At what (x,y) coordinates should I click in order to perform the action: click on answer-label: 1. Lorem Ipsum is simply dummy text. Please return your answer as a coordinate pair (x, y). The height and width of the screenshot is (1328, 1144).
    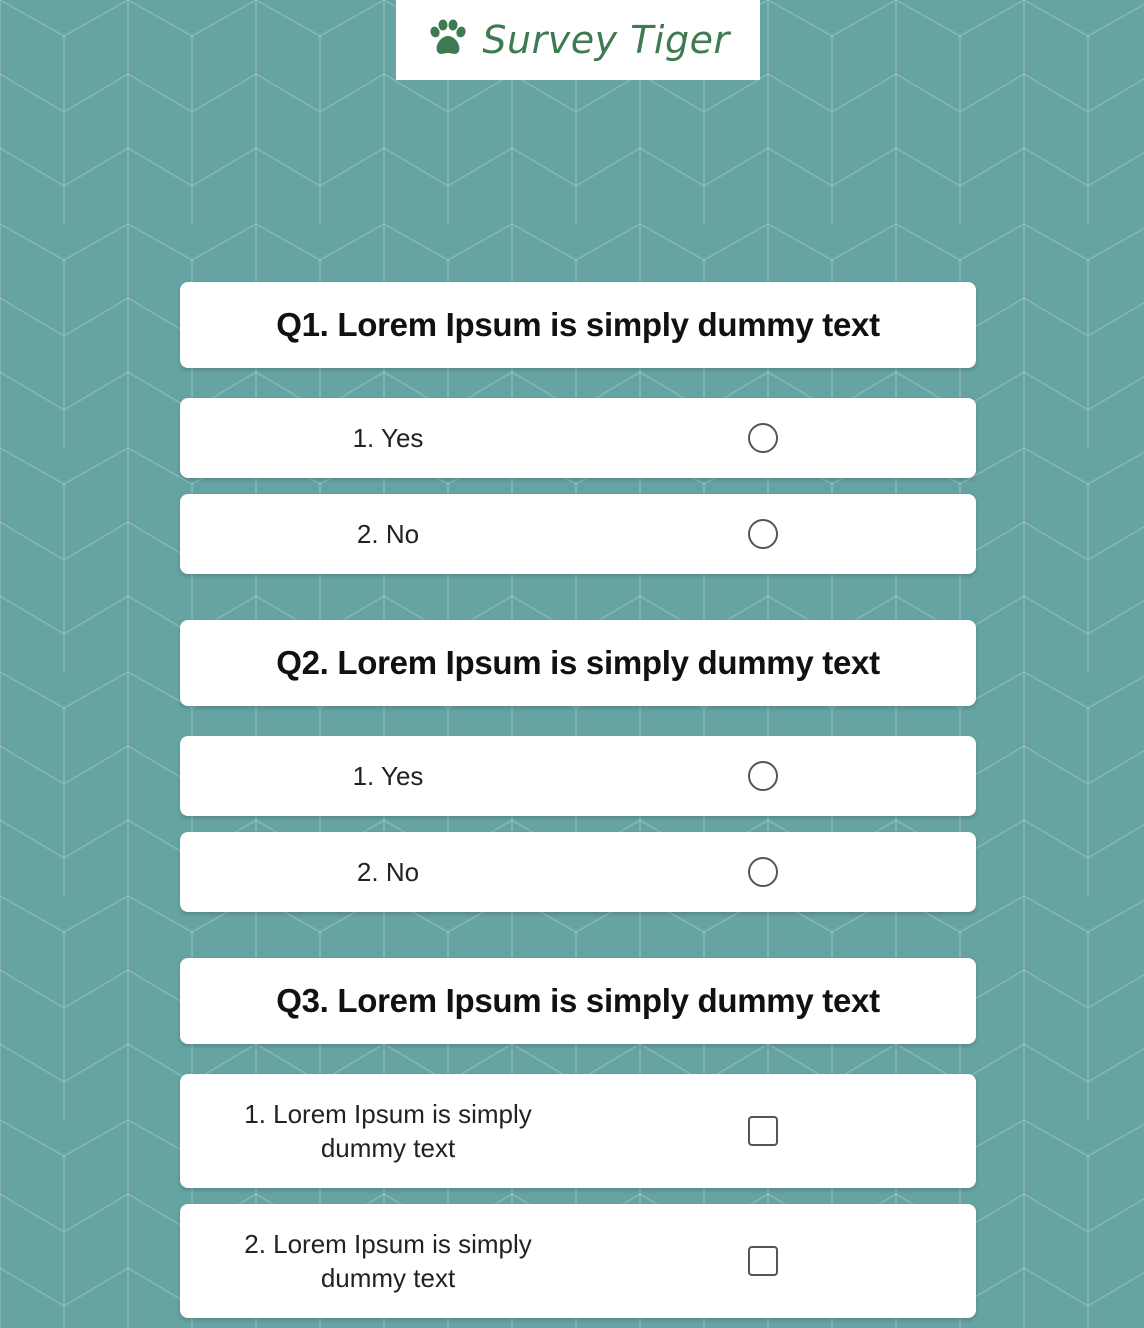
    Looking at the image, I should click on (388, 1131).